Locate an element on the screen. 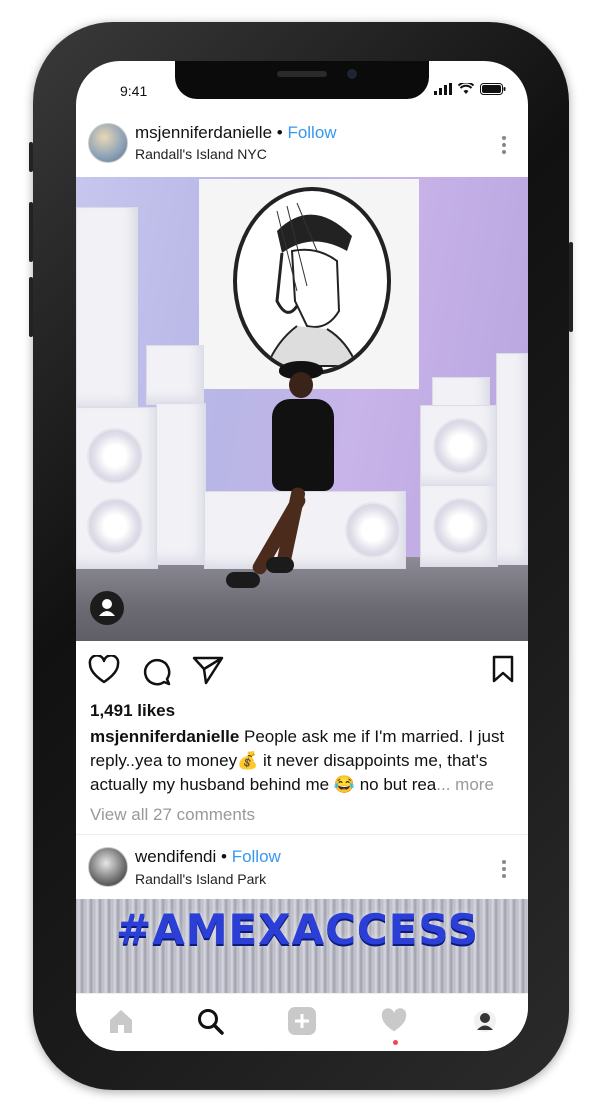  post-divider is located at coordinates (302, 834).